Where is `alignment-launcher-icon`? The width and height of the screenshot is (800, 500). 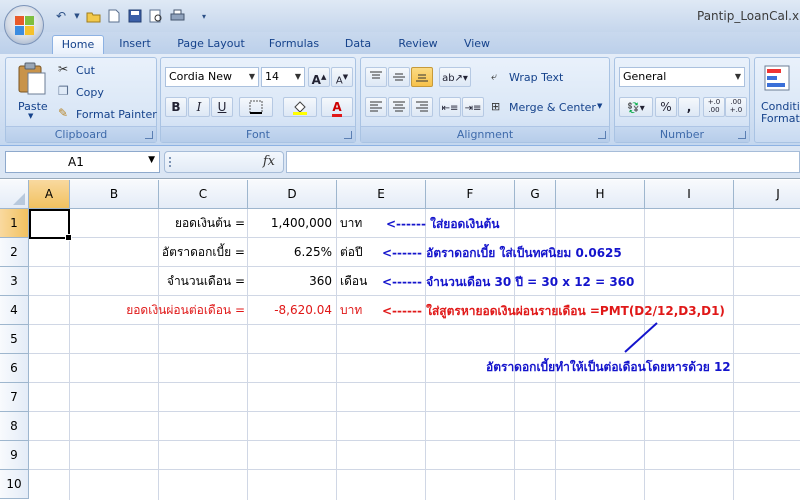 alignment-launcher-icon is located at coordinates (602, 135).